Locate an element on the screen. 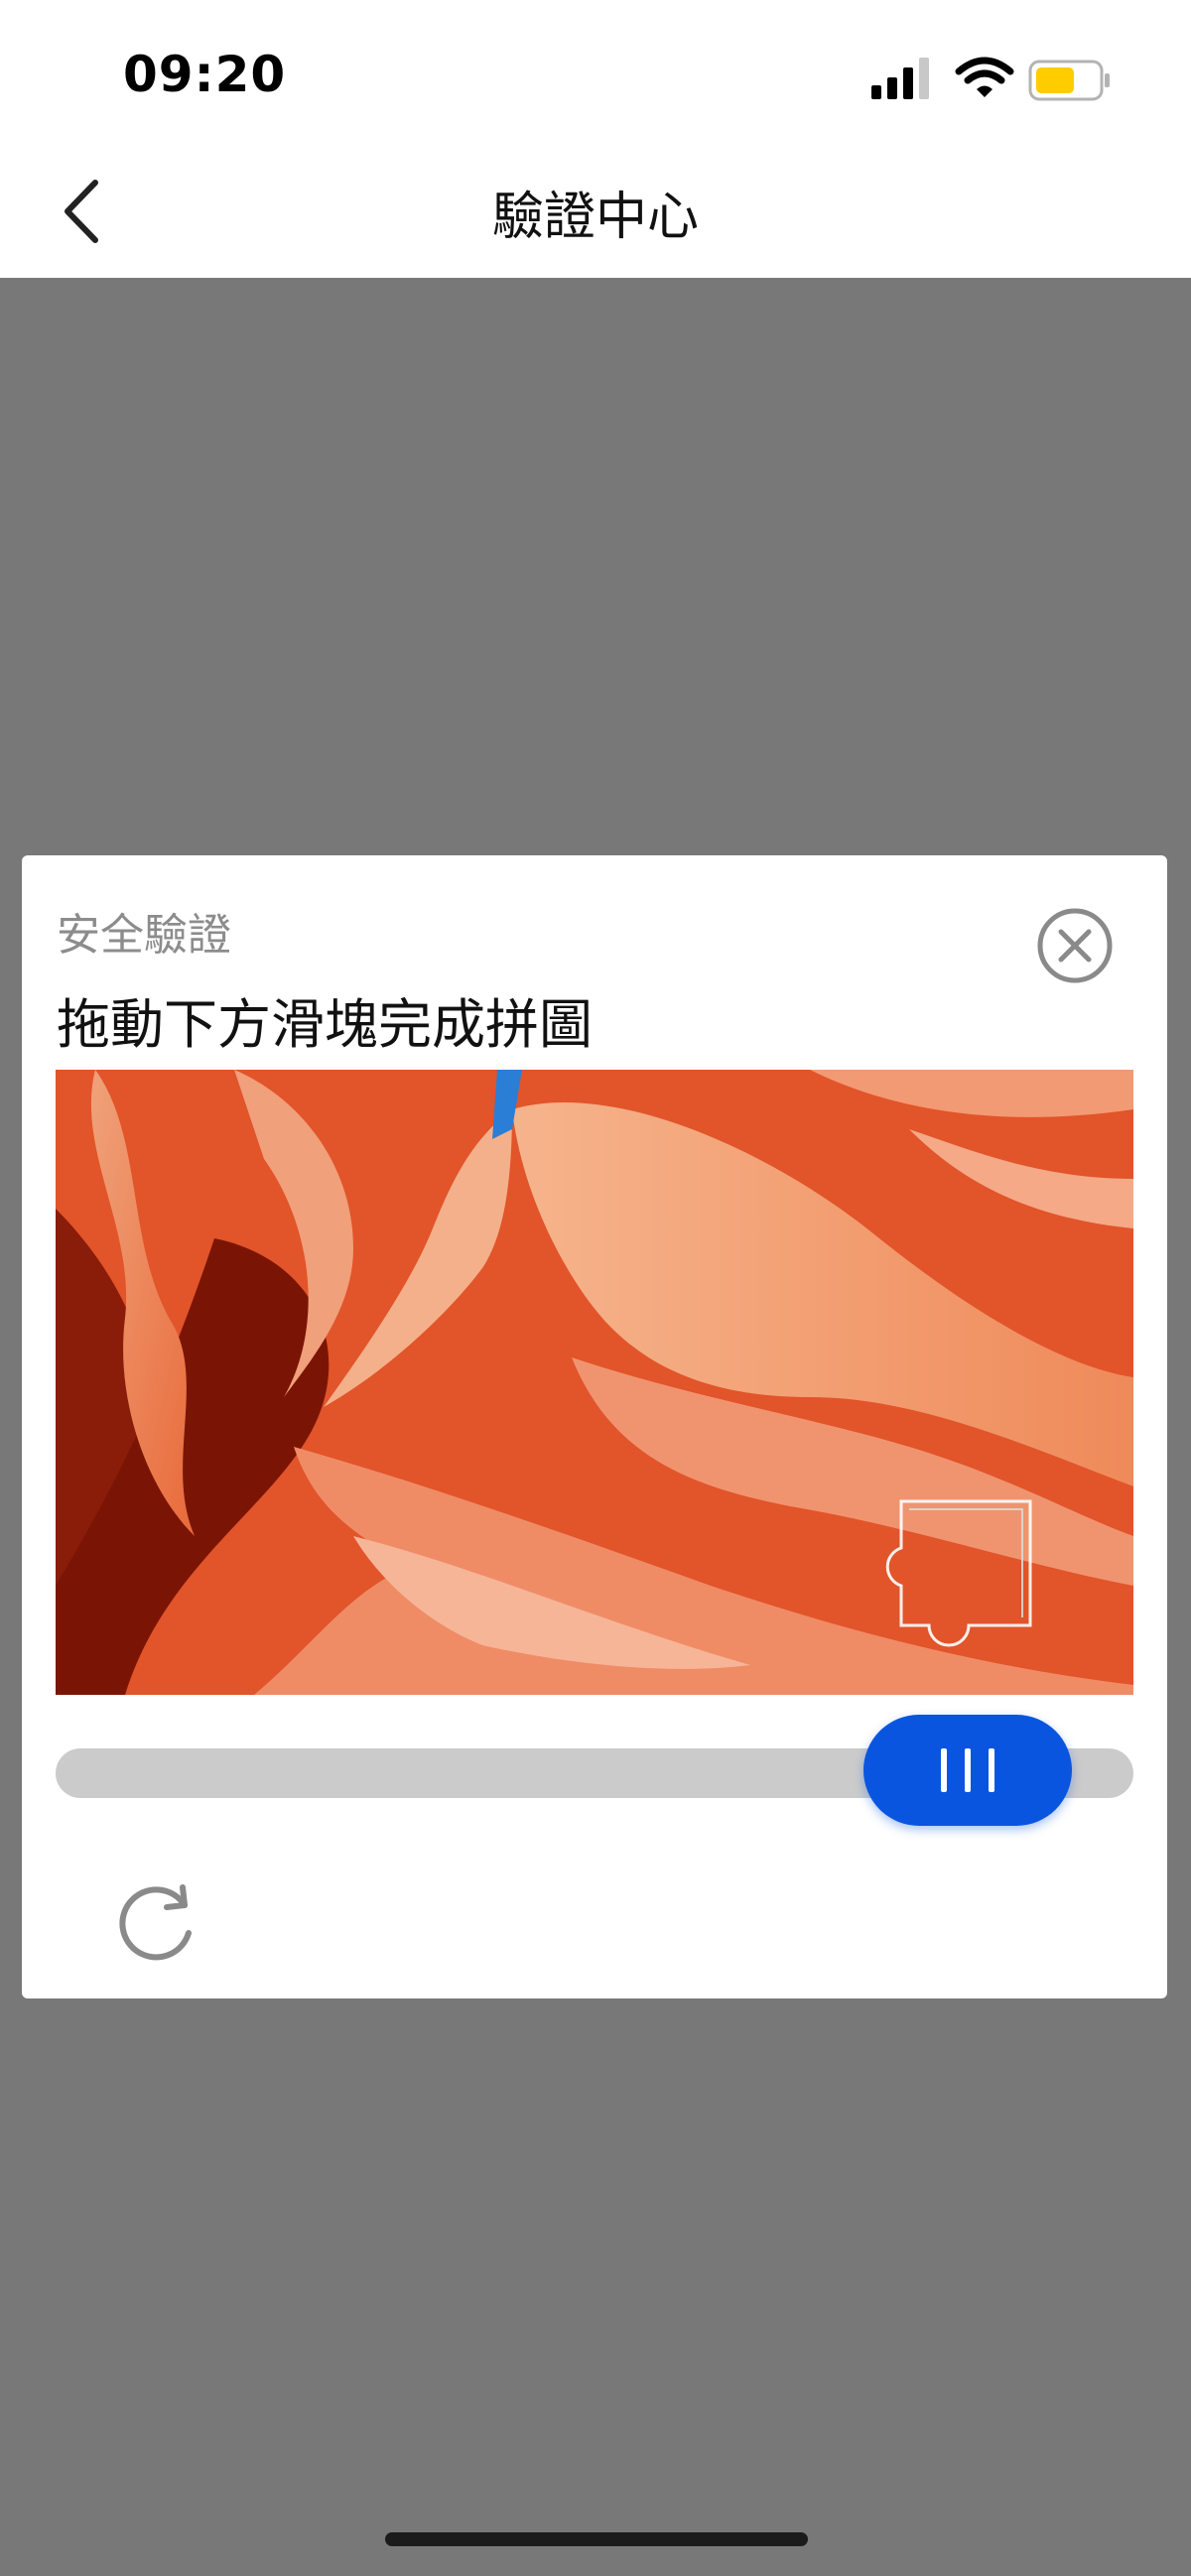 This screenshot has height=2576, width=1191. refresh-icon is located at coordinates (157, 1920).